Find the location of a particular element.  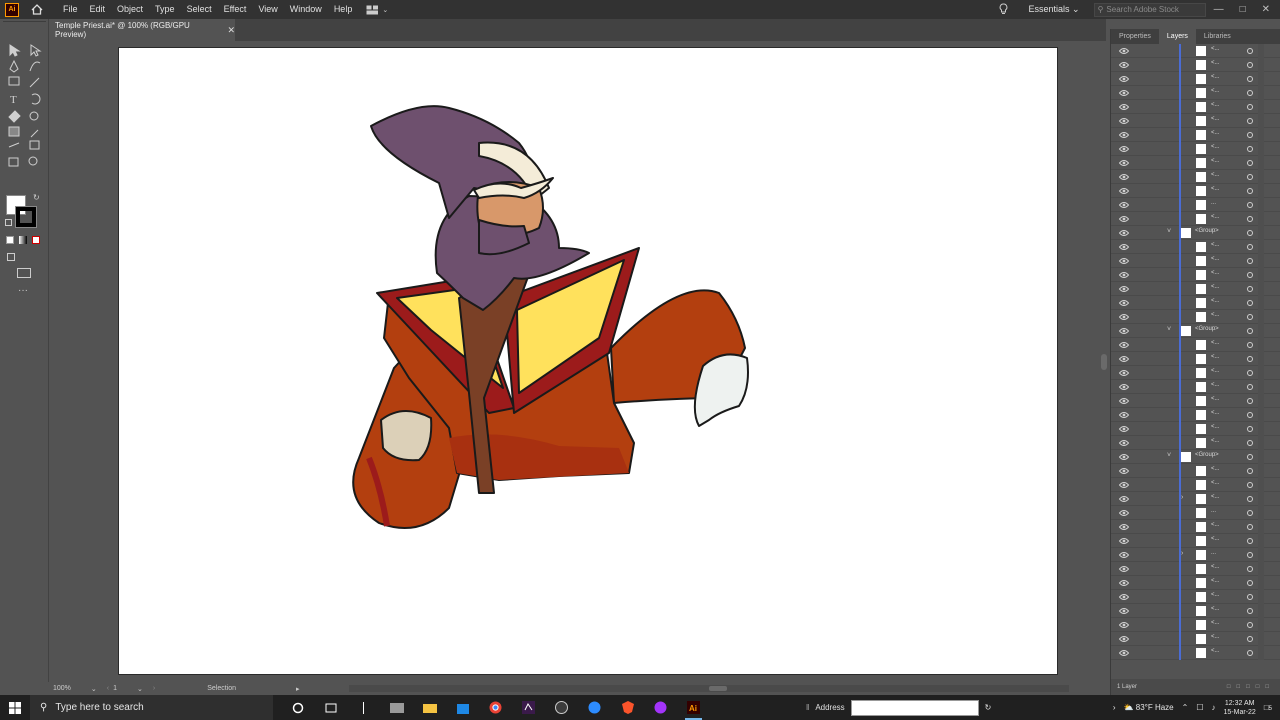

default-colors-icon is located at coordinates (8, 222).